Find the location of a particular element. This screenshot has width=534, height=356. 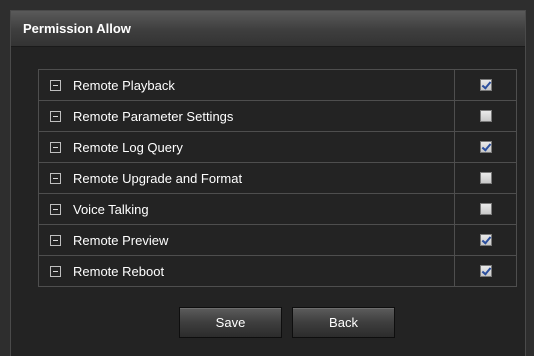

permission-row: Remote Preview is located at coordinates (277, 240).